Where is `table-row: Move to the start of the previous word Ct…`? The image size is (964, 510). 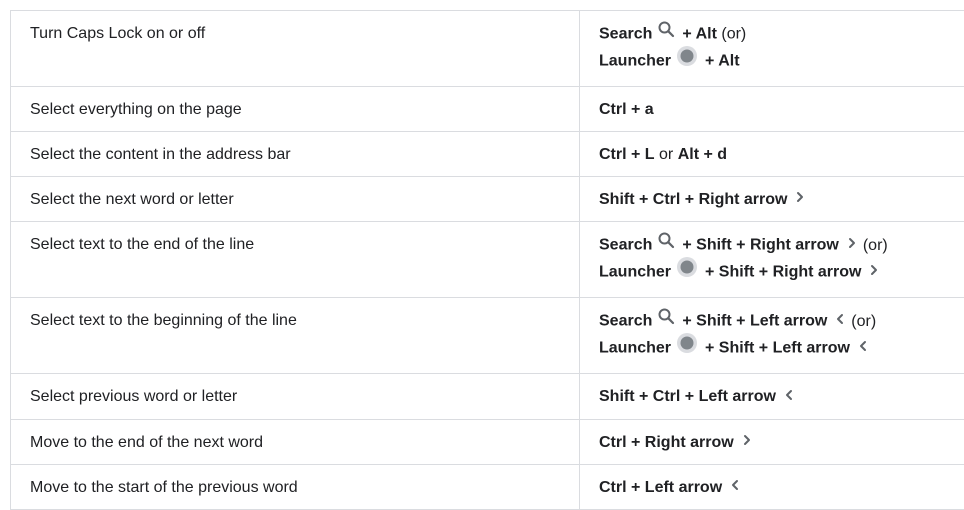 table-row: Move to the start of the previous word Ct… is located at coordinates (487, 486).